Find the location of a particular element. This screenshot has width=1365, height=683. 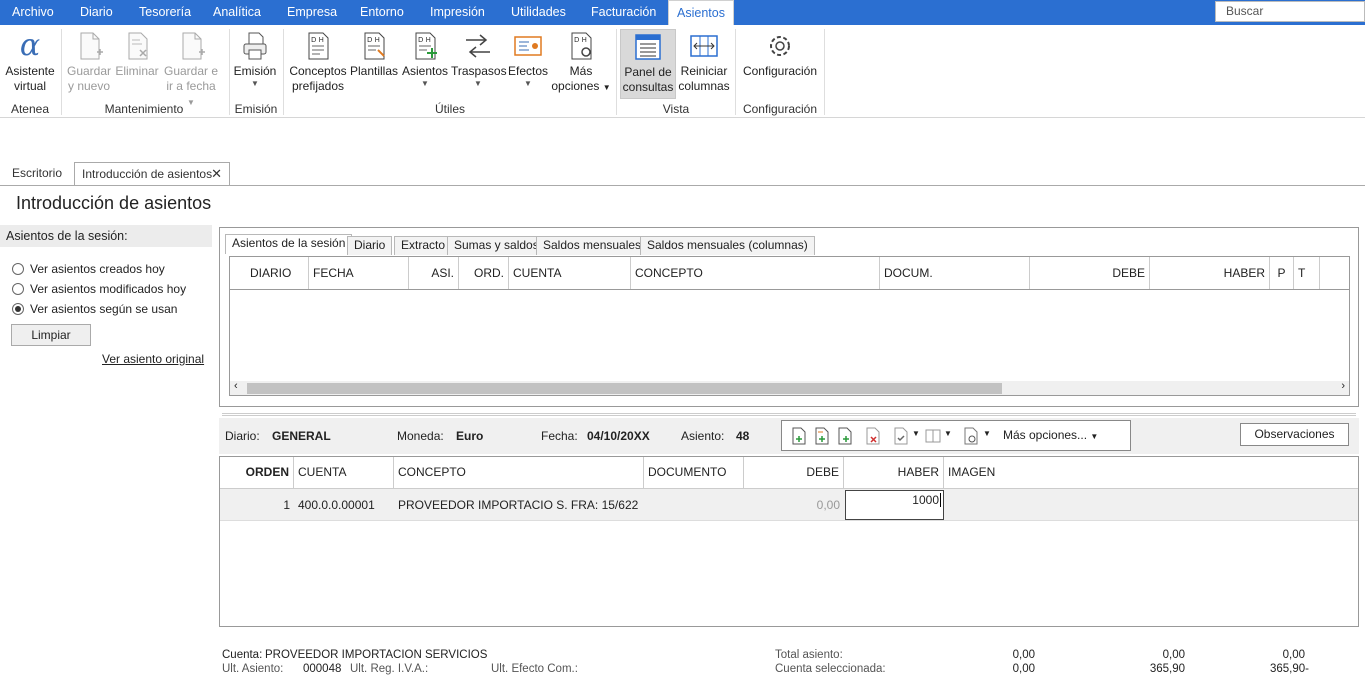

radio-segun-se-usan: Ver asientos según se usan is located at coordinates (94, 309).